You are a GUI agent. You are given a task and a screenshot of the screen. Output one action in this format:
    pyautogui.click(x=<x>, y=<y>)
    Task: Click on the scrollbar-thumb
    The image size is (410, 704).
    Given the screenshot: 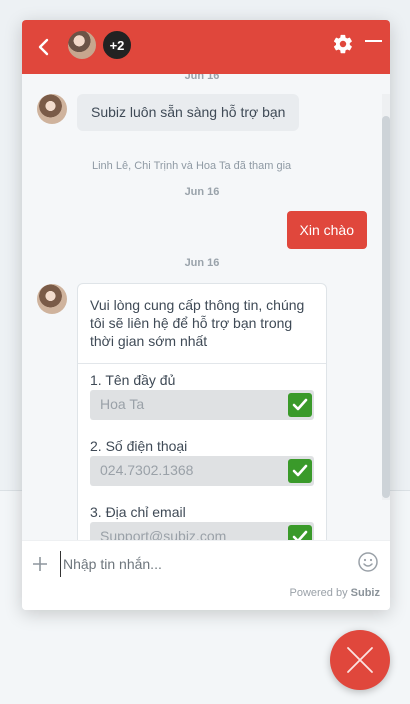 What is the action you would take?
    pyautogui.click(x=386, y=307)
    